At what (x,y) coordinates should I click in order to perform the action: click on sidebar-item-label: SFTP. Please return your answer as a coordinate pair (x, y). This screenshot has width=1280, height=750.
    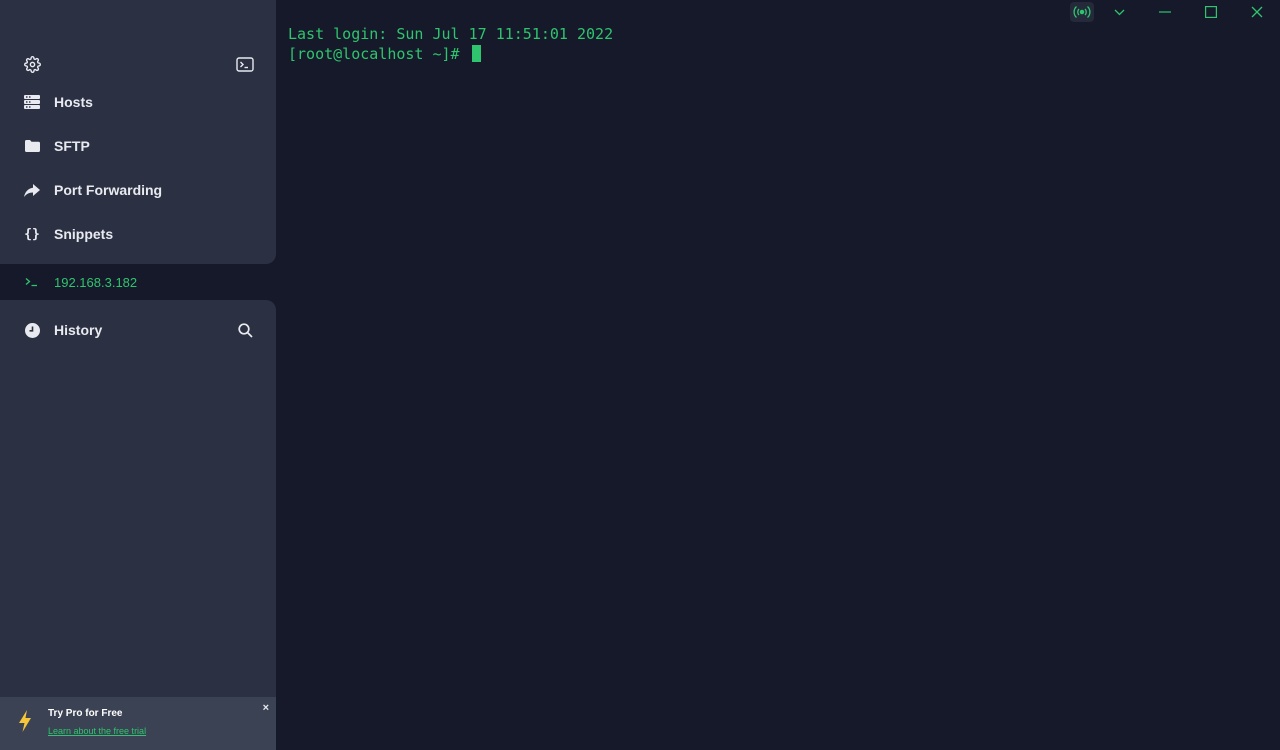
    Looking at the image, I should click on (72, 146).